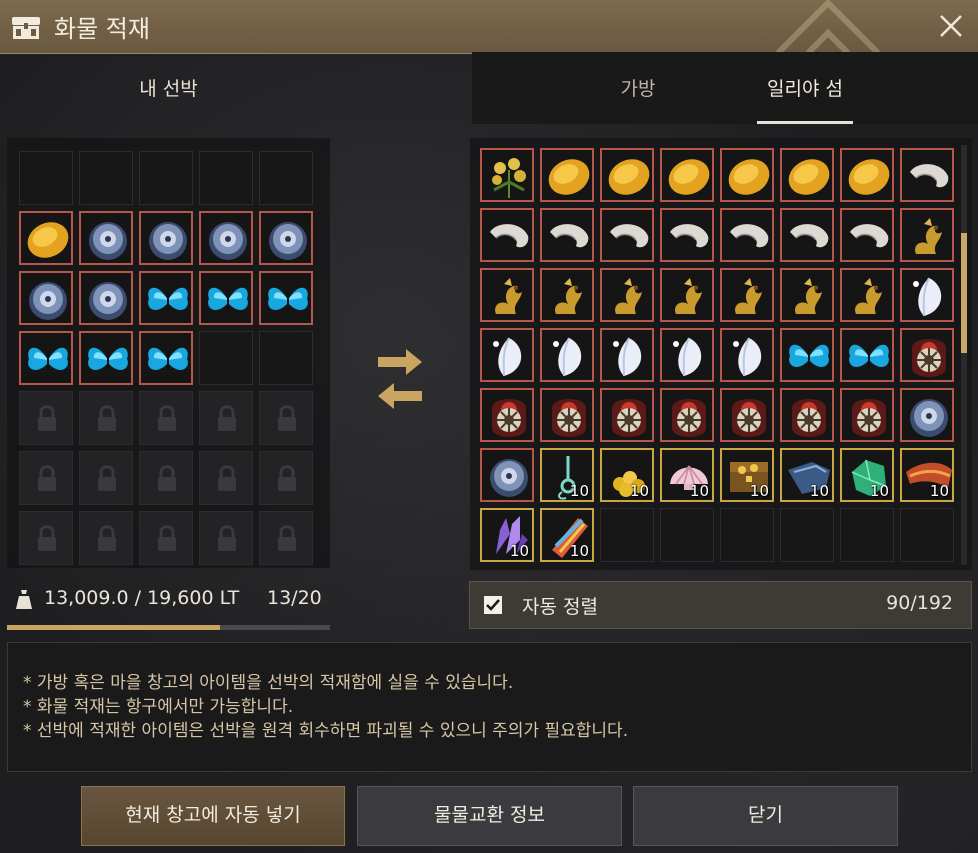  I want to click on title-bar: 화물 적재, so click(489, 27).